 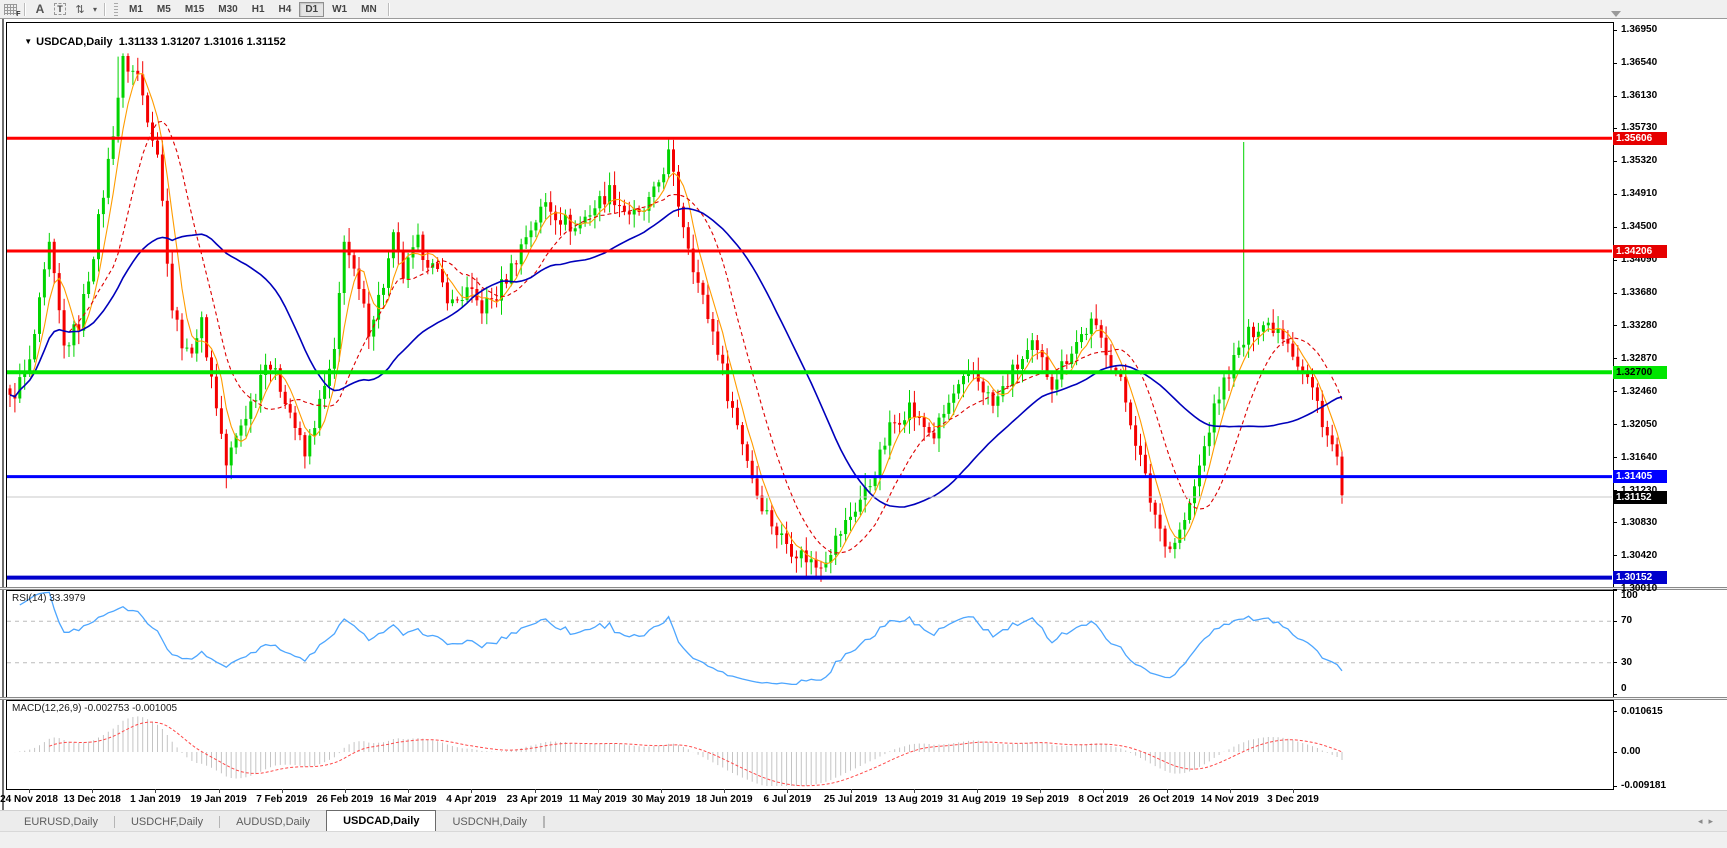 What do you see at coordinates (1627, 621) in the screenshot?
I see `rsi-axis-tick: 70` at bounding box center [1627, 621].